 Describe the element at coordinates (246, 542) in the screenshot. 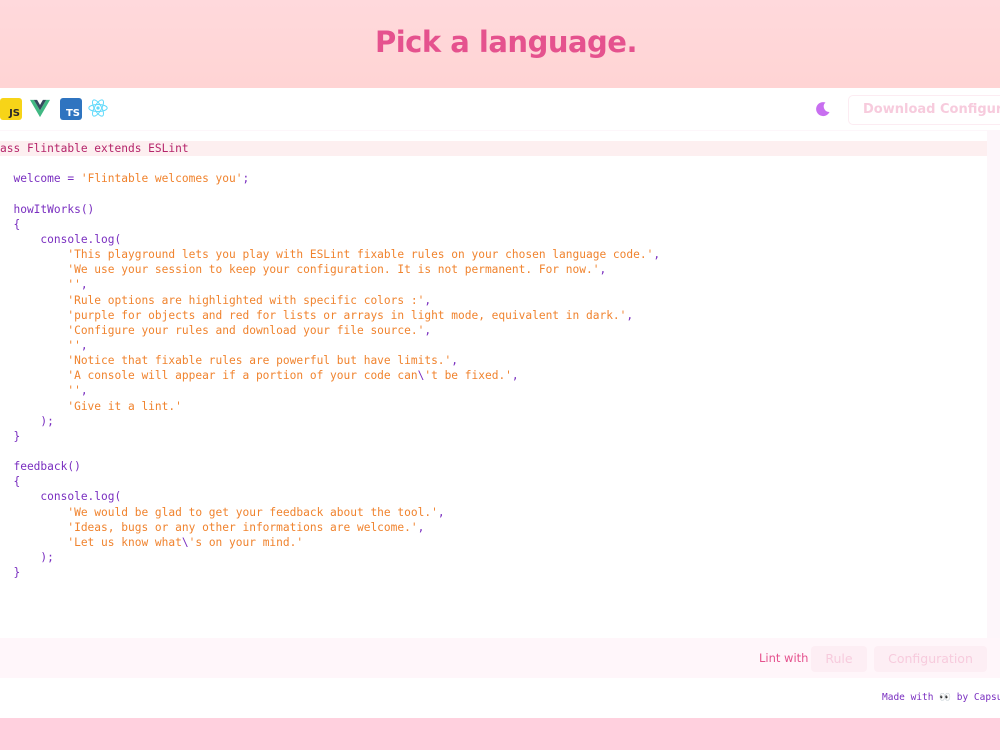

I see `code-token: 's on your mind.'` at that location.